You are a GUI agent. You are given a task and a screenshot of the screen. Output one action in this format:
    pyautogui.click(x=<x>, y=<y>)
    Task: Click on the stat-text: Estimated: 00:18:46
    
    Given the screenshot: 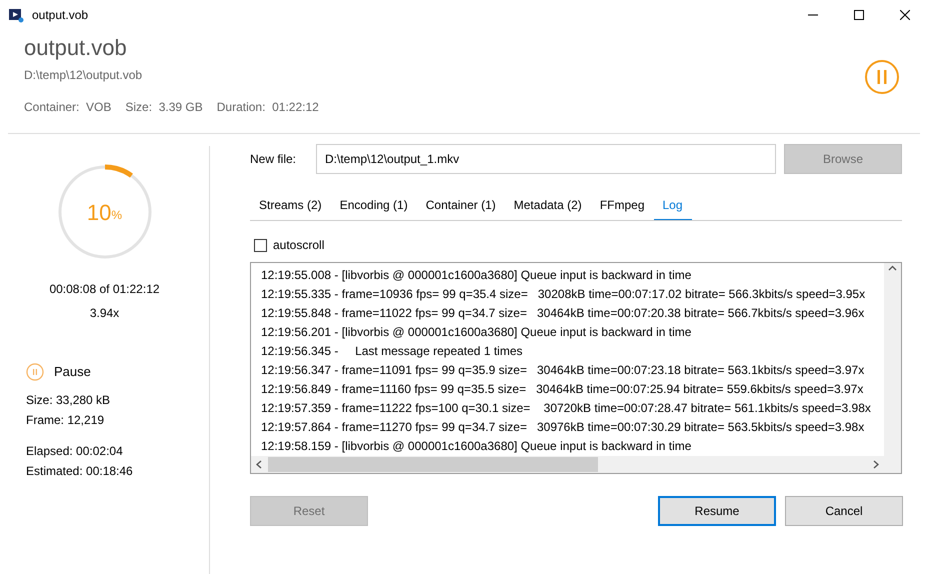 What is the action you would take?
    pyautogui.click(x=80, y=471)
    